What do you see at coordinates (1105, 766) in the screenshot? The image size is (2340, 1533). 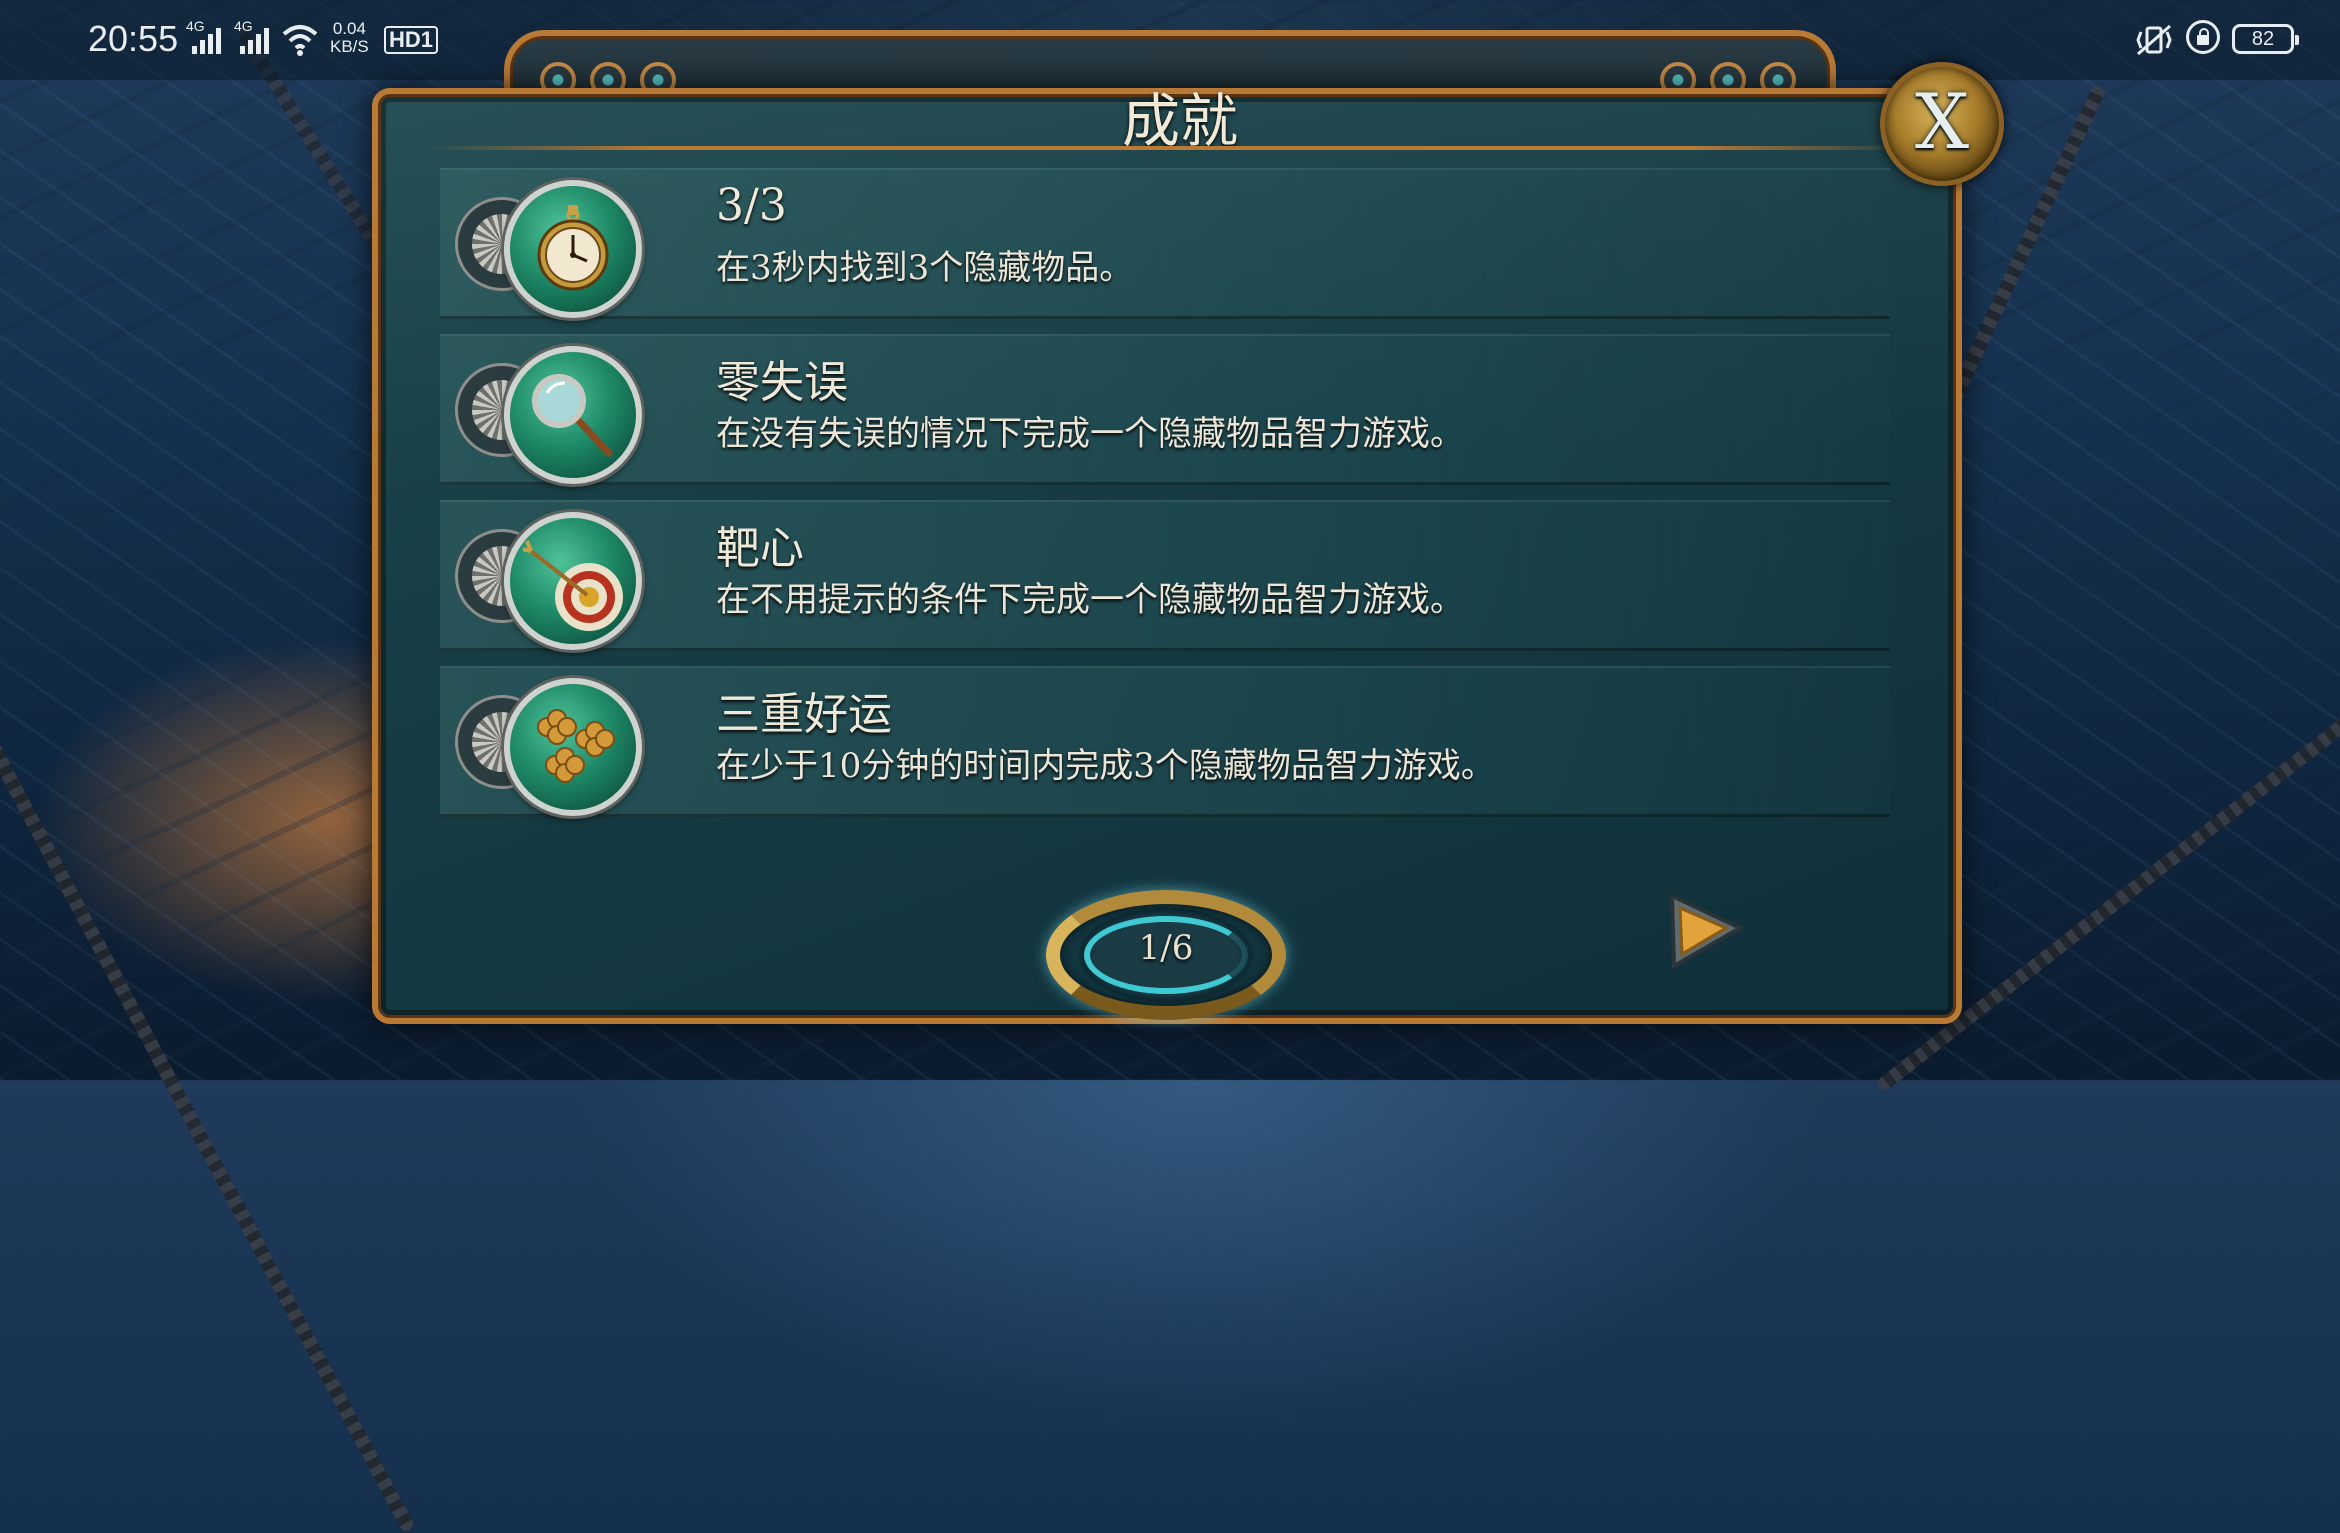 I see `achievement-description: 在少于10分钟的时间内完成3个隐藏物品智力游戏。` at bounding box center [1105, 766].